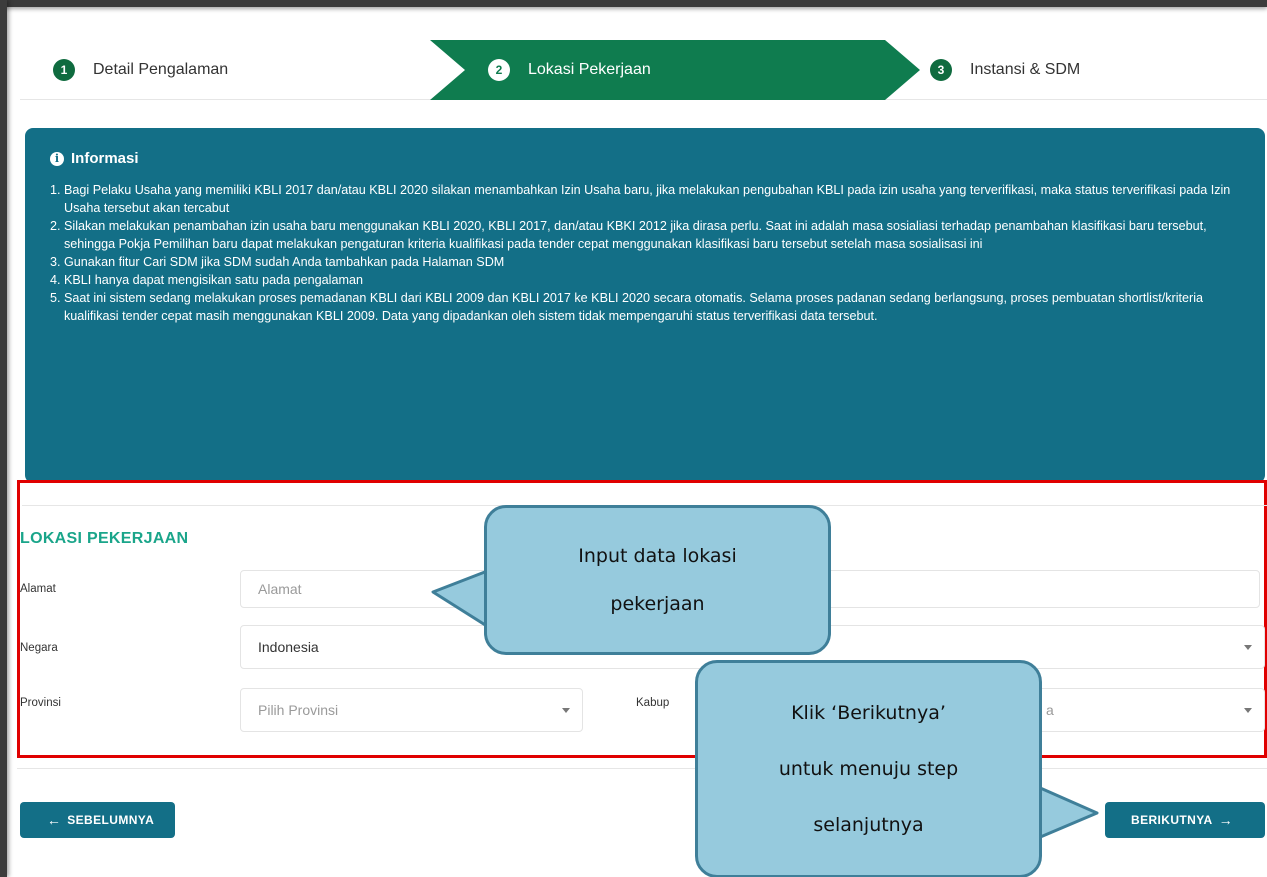  I want to click on divider, so click(642, 768).